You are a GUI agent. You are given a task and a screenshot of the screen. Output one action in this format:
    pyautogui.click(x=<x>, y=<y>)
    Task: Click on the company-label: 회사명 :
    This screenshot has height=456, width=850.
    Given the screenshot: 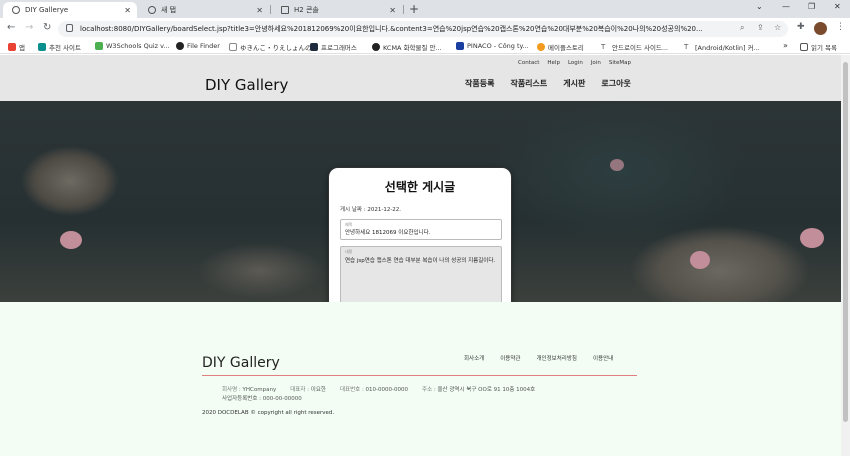 What is the action you would take?
    pyautogui.click(x=231, y=390)
    